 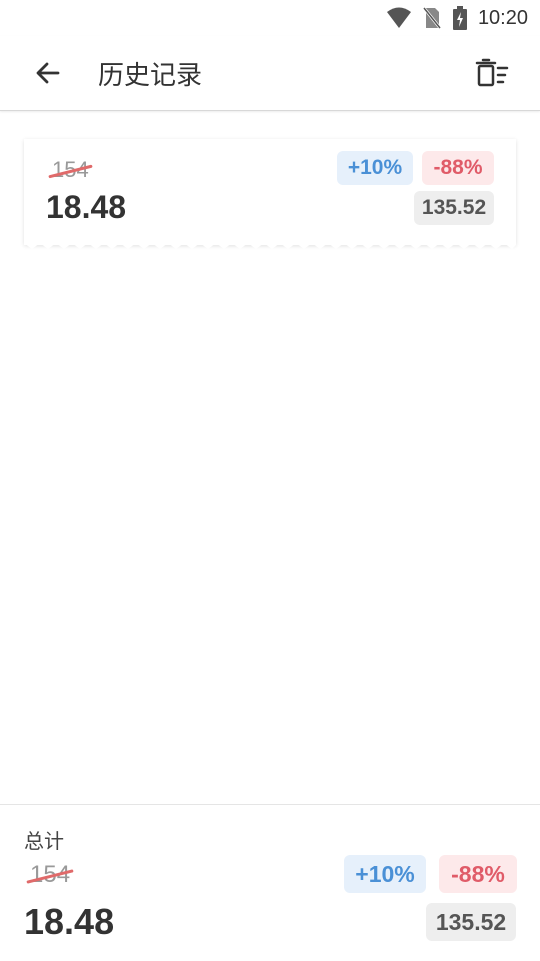 I want to click on app-bar: 历史记录, so click(x=270, y=73).